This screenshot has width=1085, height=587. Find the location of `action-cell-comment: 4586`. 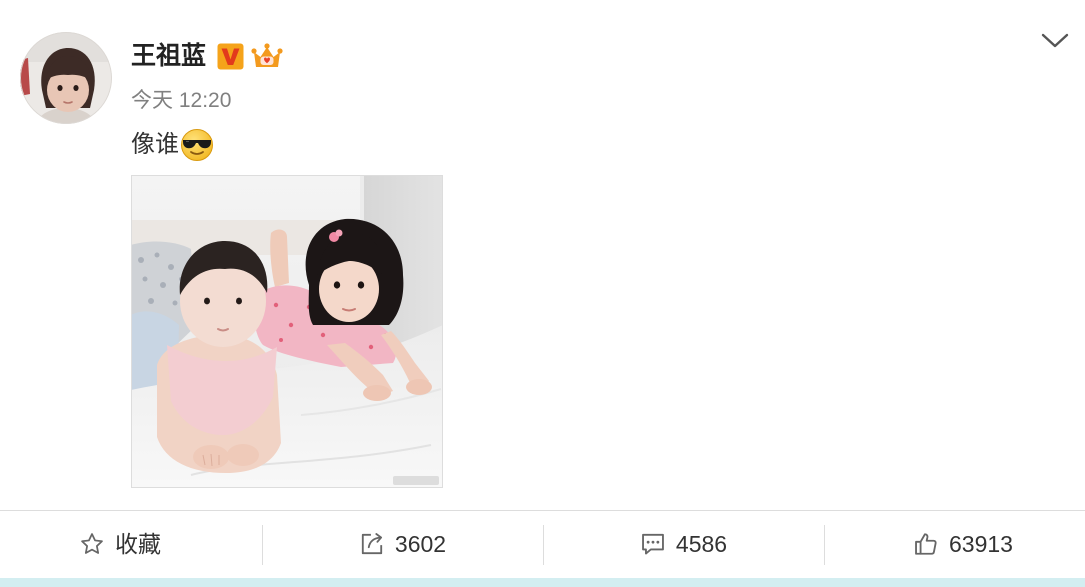

action-cell-comment: 4586 is located at coordinates (683, 544).